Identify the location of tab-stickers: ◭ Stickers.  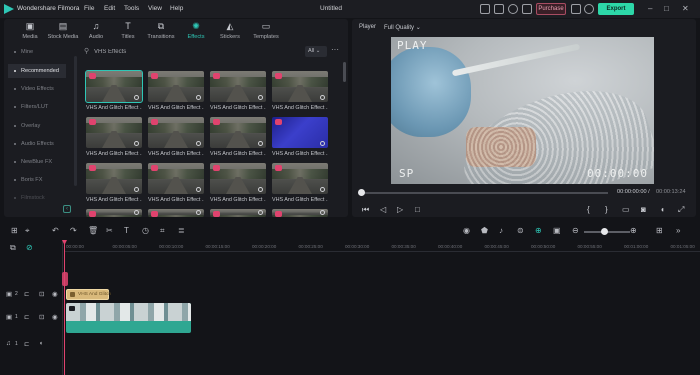
(230, 30).